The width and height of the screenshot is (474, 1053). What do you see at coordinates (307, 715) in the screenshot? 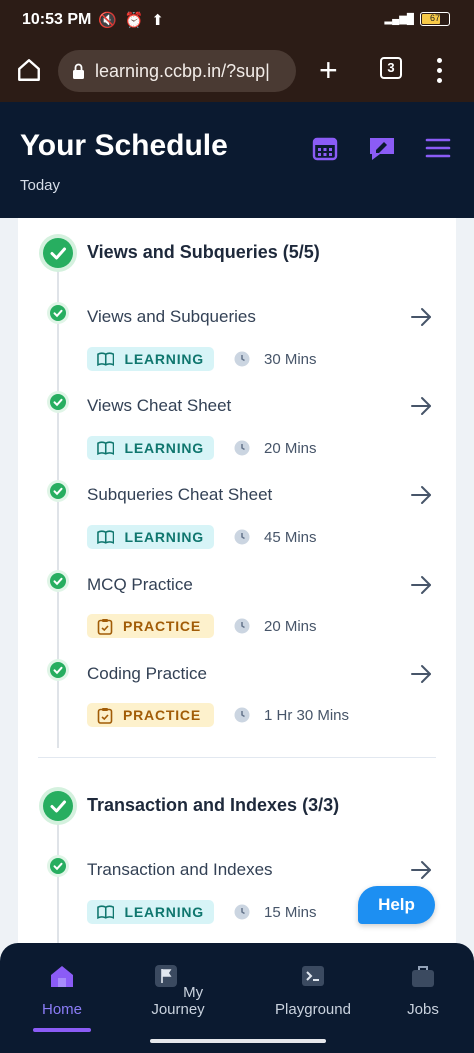
I see `duration-text: 1 Hr 30 Mins` at bounding box center [307, 715].